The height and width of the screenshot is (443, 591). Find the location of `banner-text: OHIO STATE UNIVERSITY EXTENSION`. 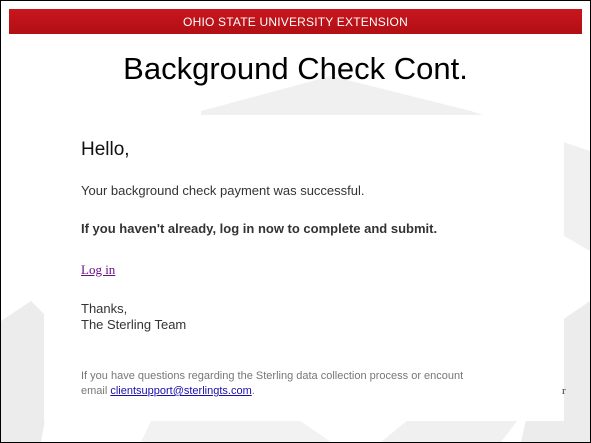

banner-text: OHIO STATE UNIVERSITY EXTENSION is located at coordinates (295, 21).